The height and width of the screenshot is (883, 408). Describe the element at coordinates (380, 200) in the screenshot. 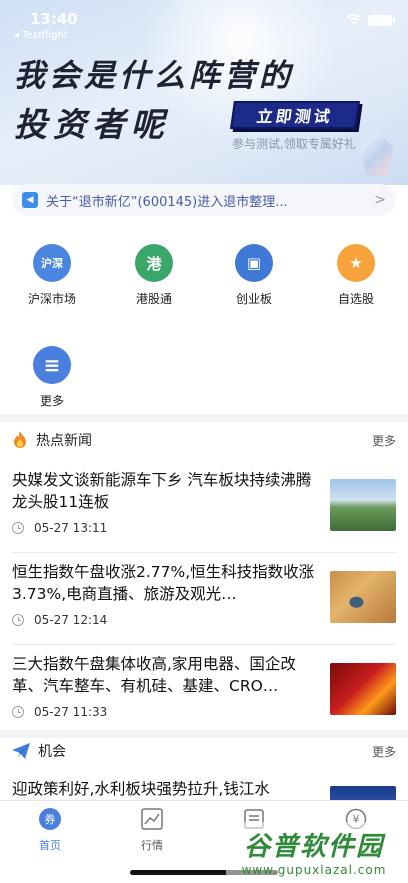

I see `chevron-right-icon: >` at that location.